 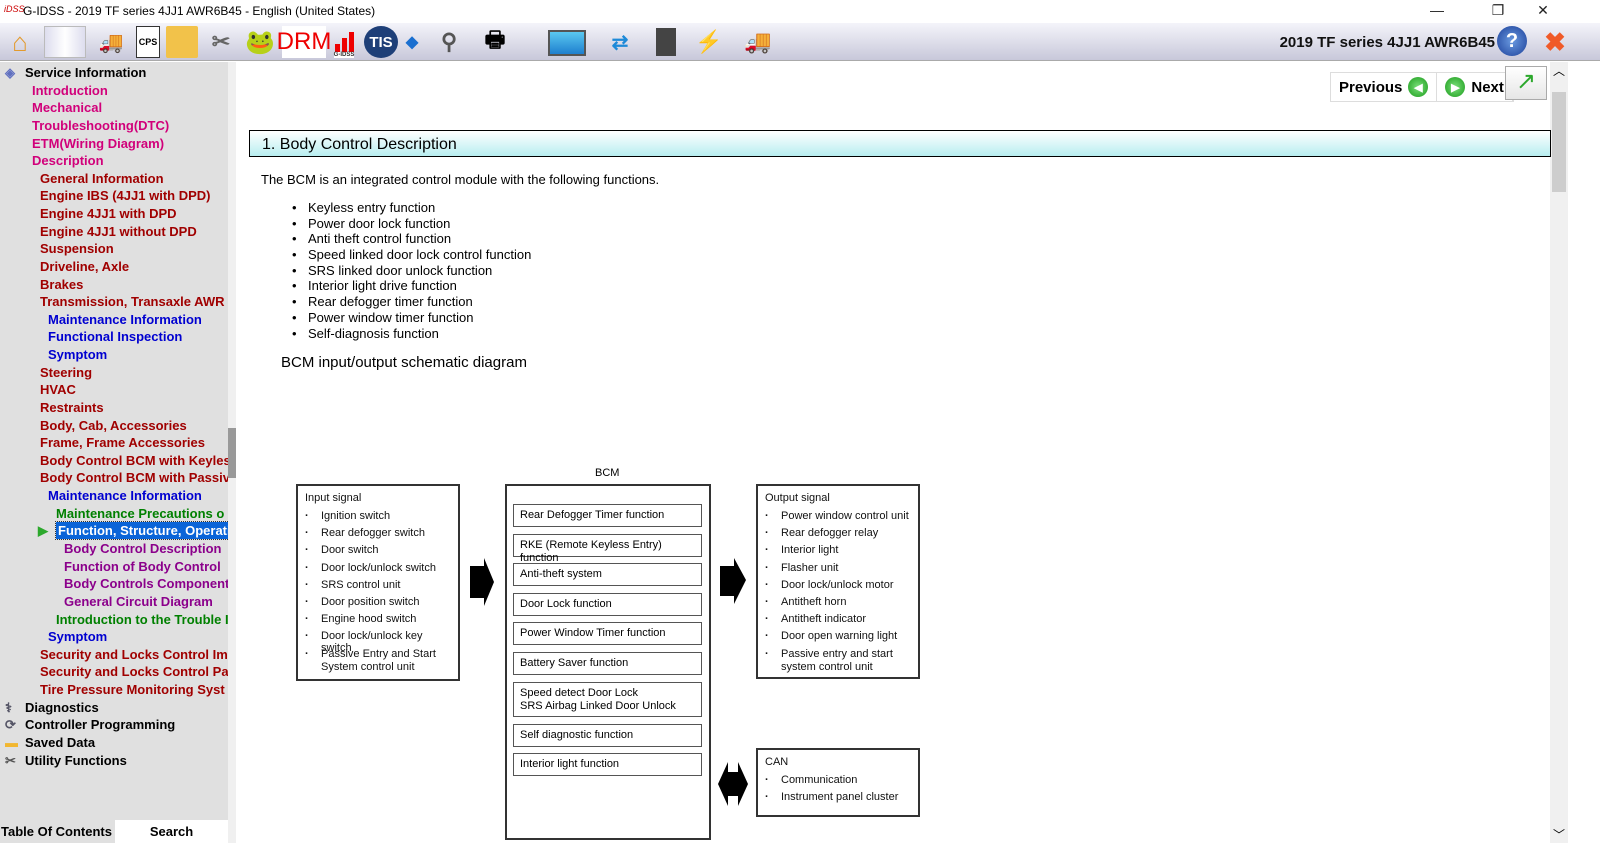 What do you see at coordinates (108, 213) in the screenshot?
I see `tree-item: Engine 4JJ1 with DPD` at bounding box center [108, 213].